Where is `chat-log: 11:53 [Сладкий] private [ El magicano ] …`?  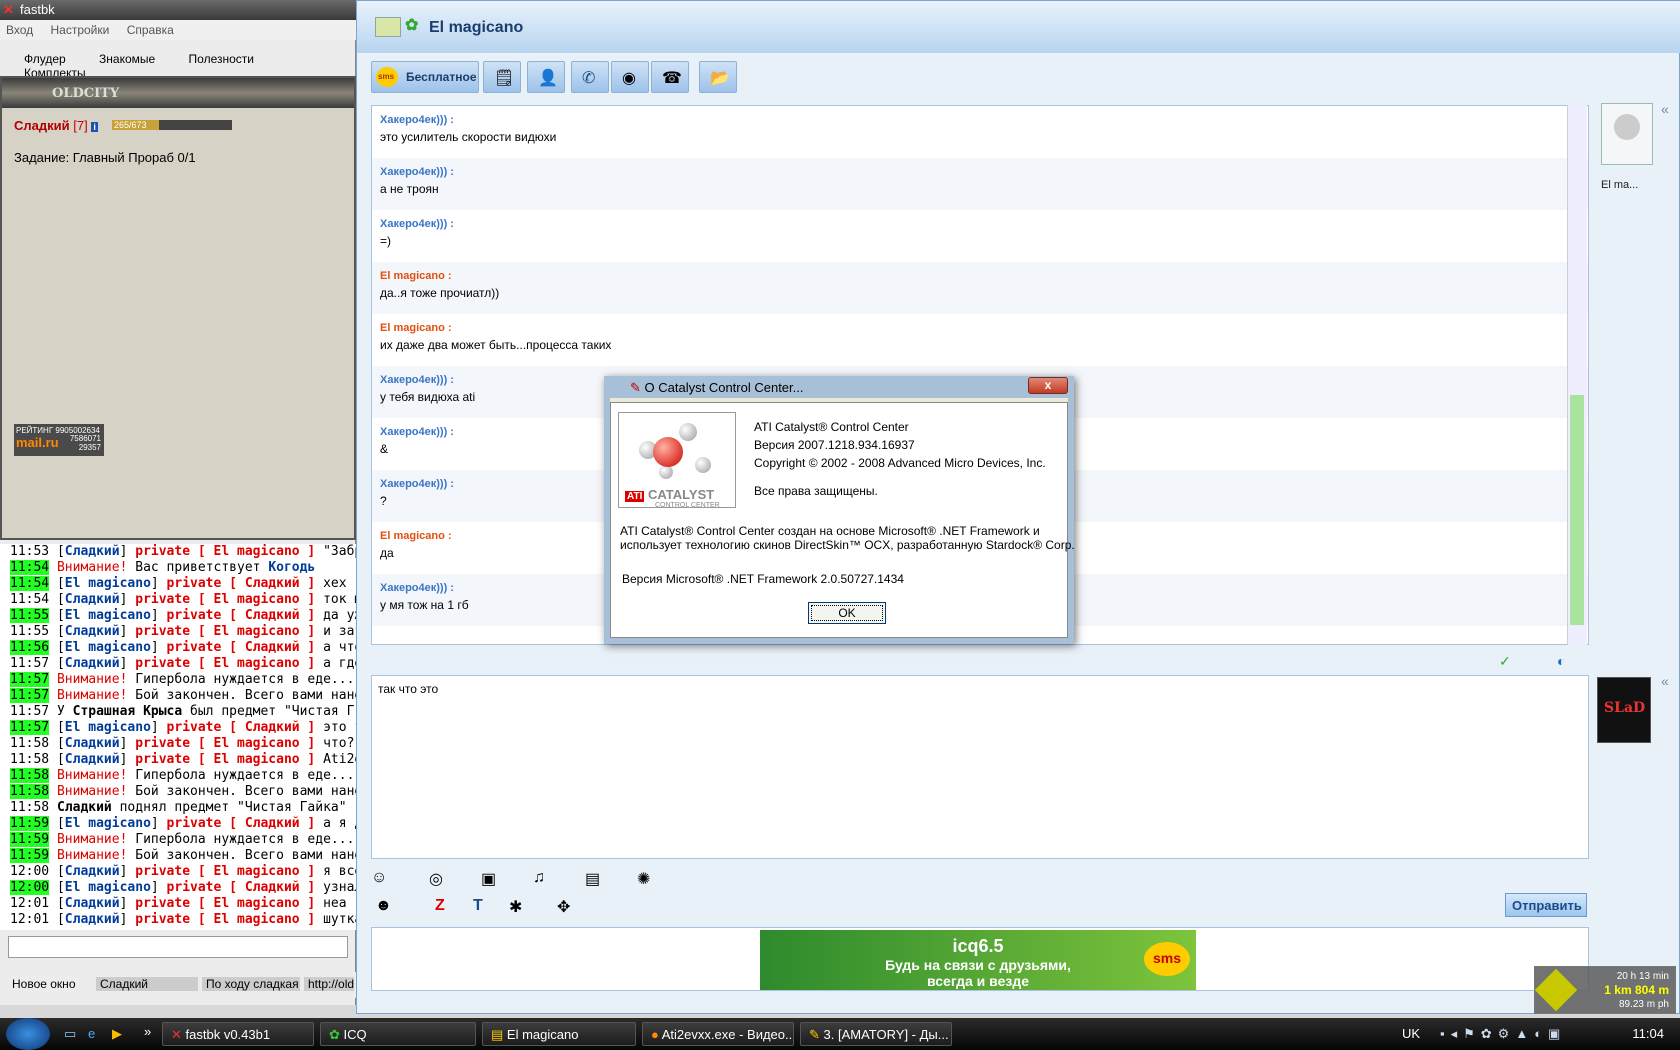
chat-log: 11:53 [Сладкий] private [ El magicano ] … is located at coordinates (178, 737).